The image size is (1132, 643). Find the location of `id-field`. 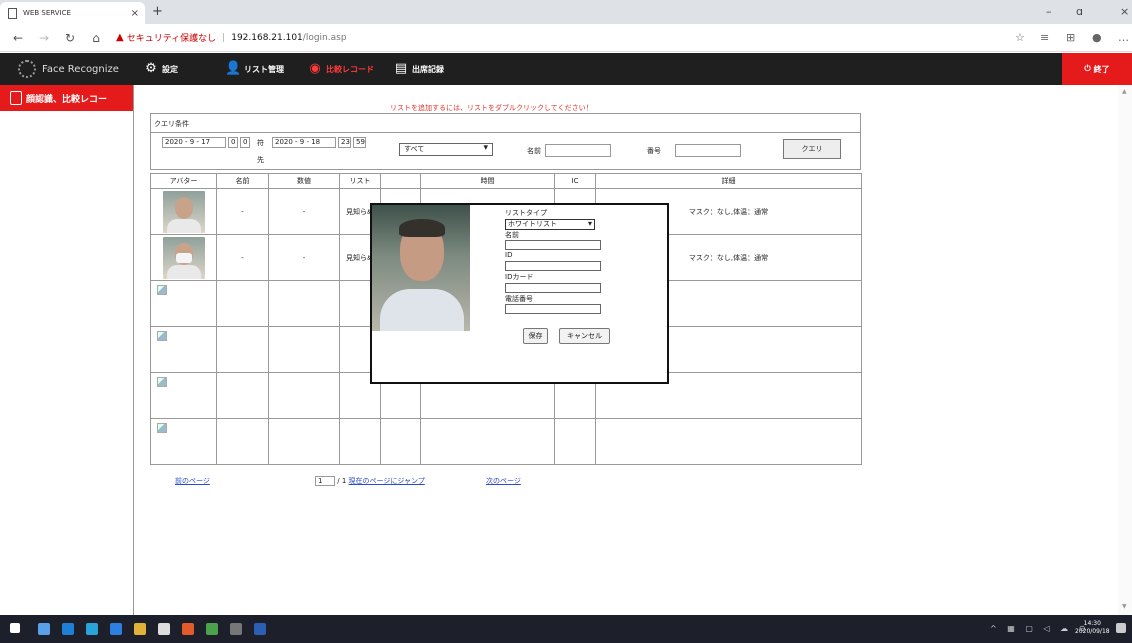

id-field is located at coordinates (553, 266).